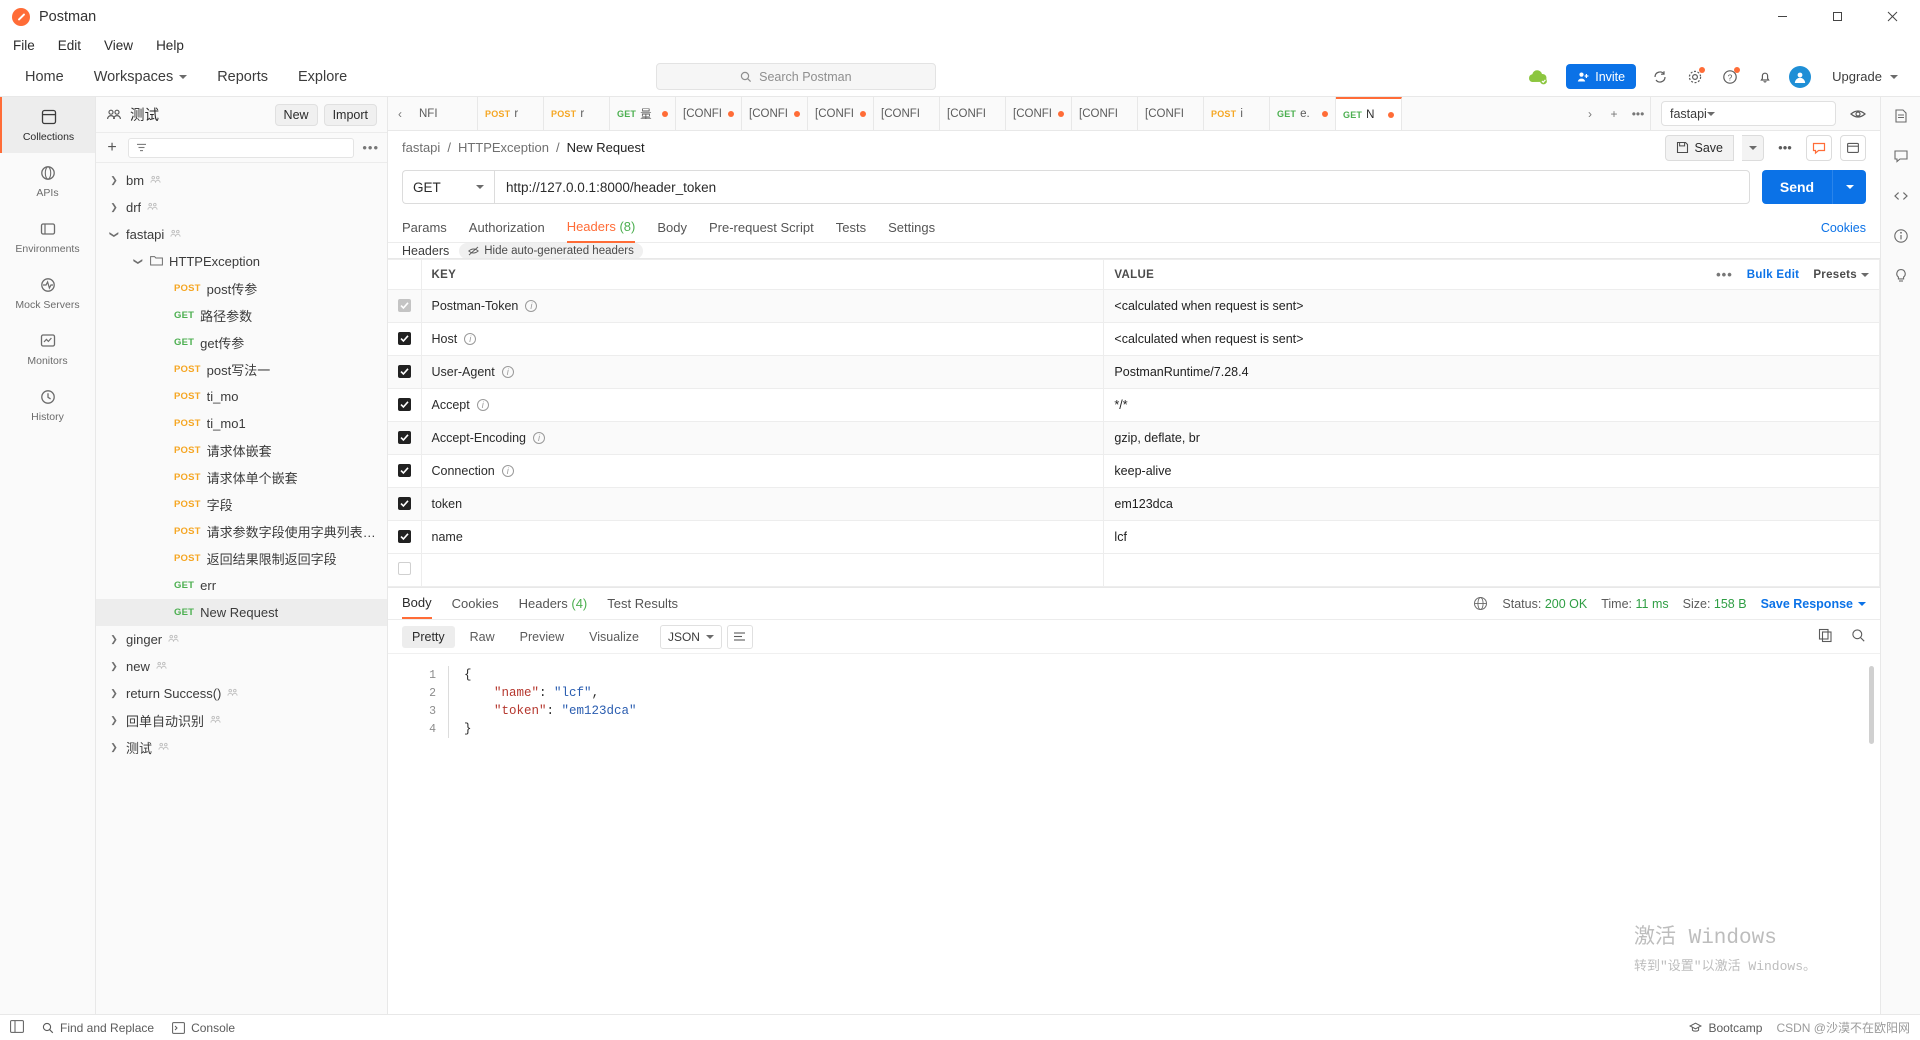 This screenshot has height=1040, width=1920. Describe the element at coordinates (241, 342) in the screenshot. I see `tree-item: GET get传参` at that location.